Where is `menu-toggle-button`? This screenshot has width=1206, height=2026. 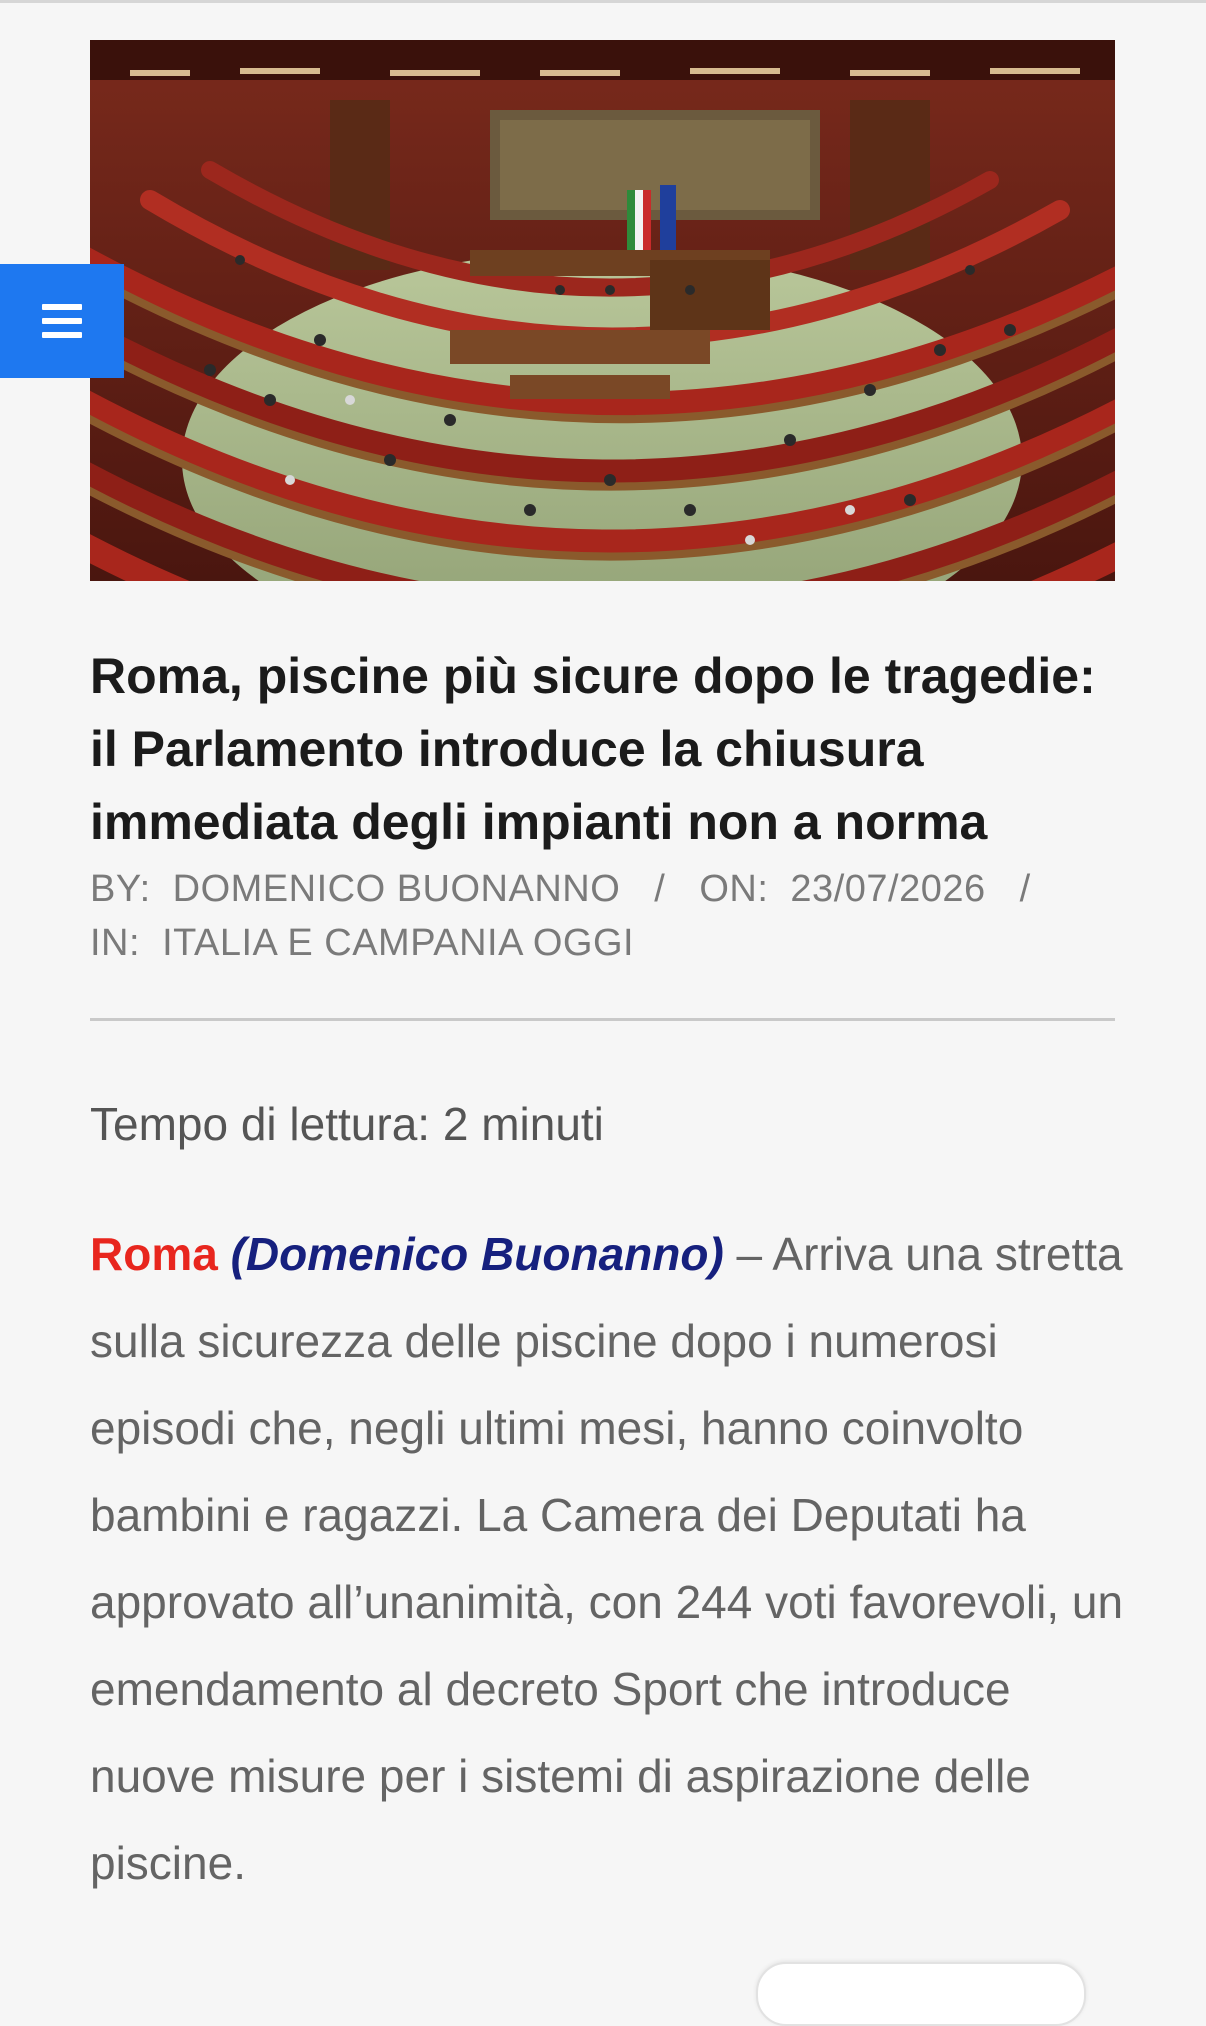
menu-toggle-button is located at coordinates (62, 321).